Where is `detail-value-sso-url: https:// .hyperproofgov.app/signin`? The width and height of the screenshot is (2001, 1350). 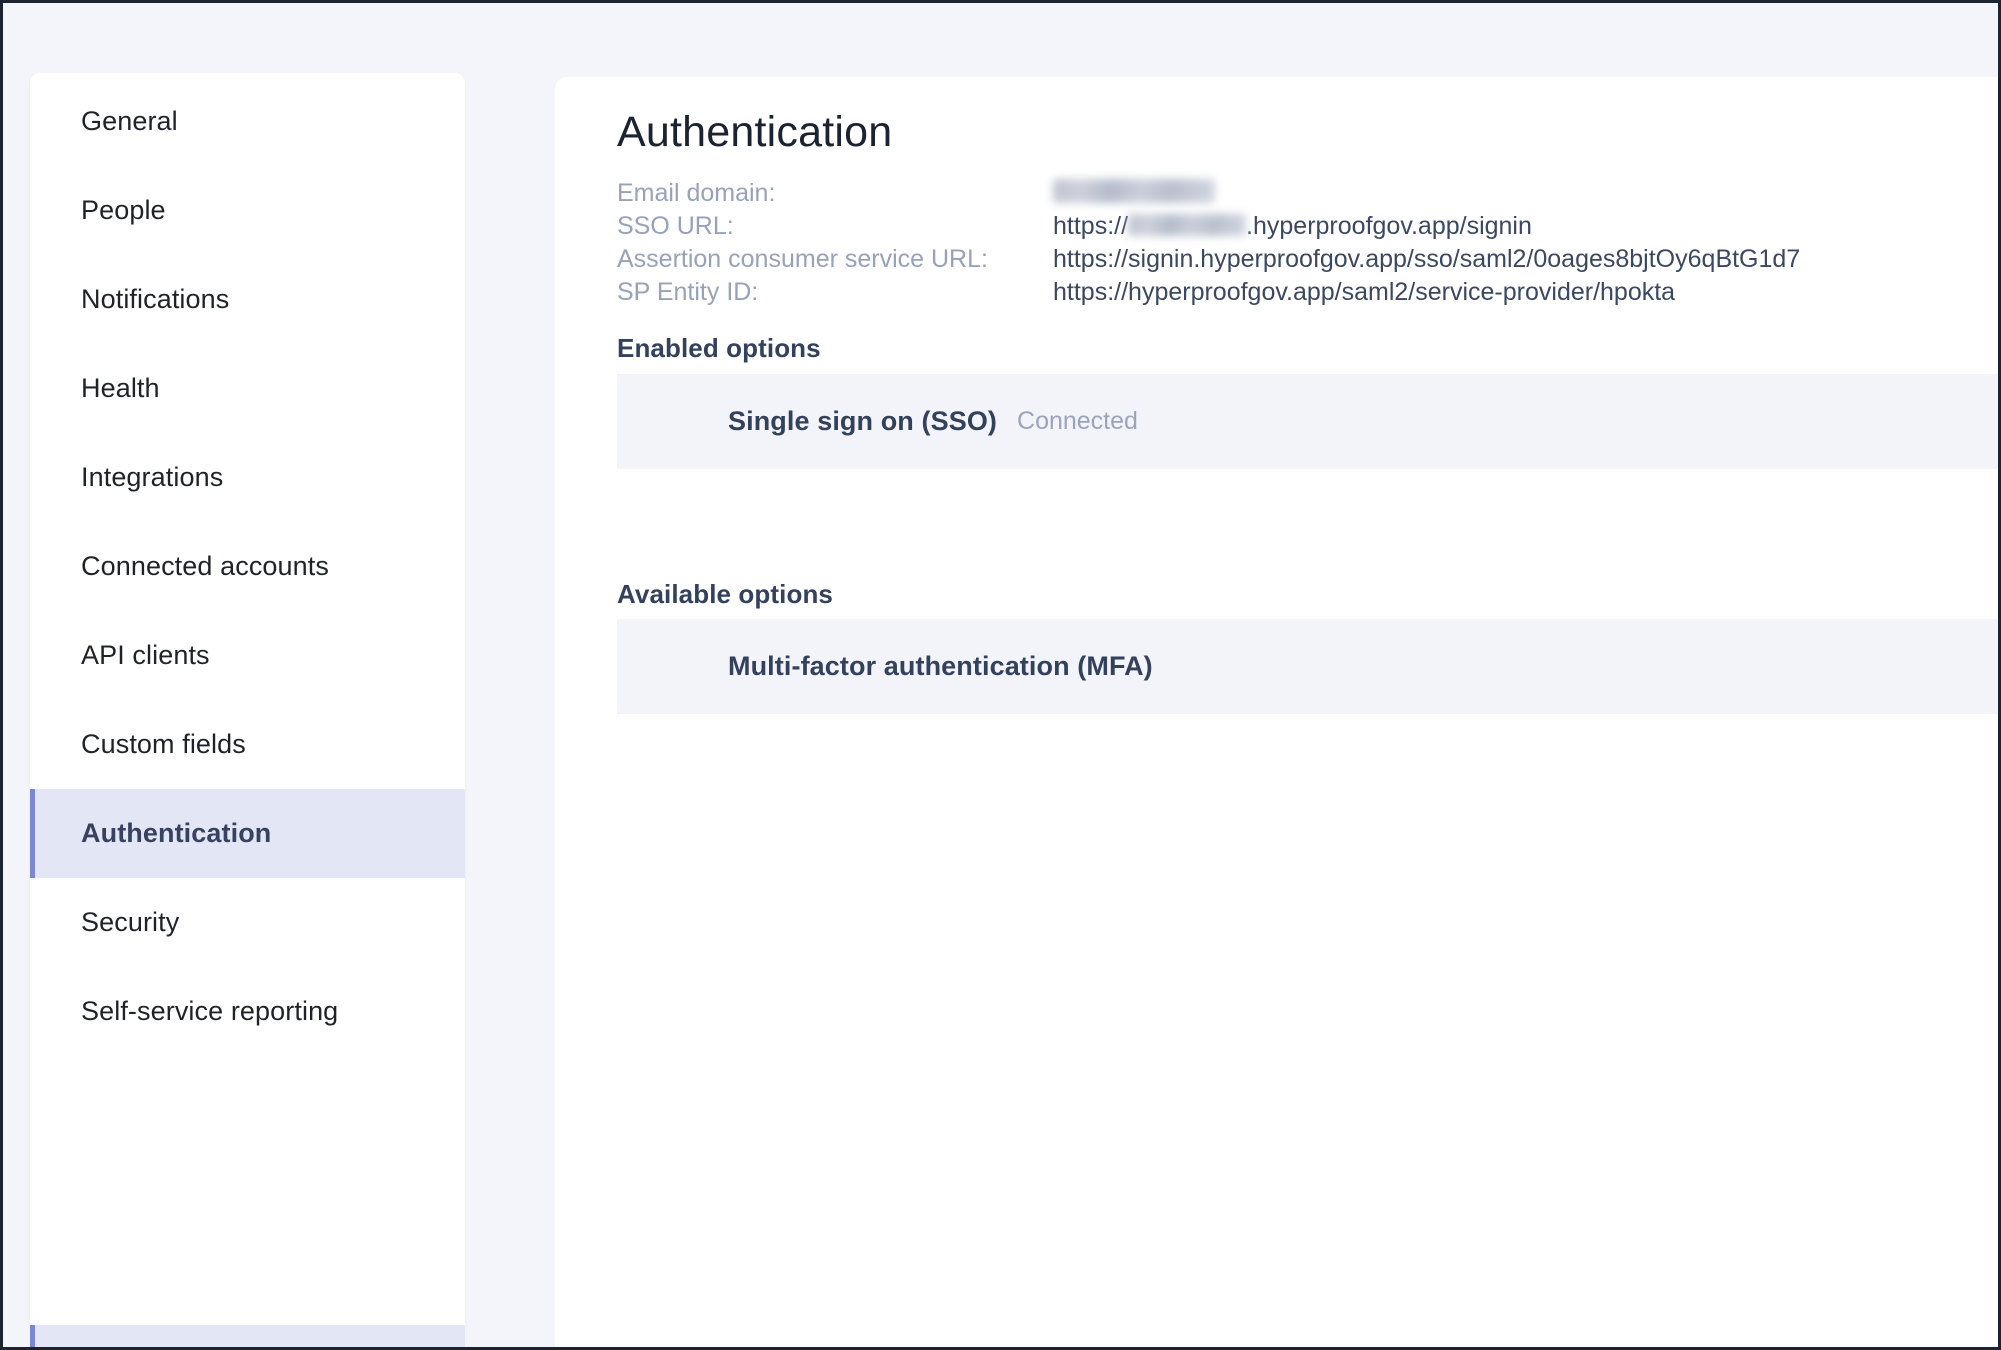 detail-value-sso-url: https:// .hyperproofgov.app/signin is located at coordinates (1292, 226).